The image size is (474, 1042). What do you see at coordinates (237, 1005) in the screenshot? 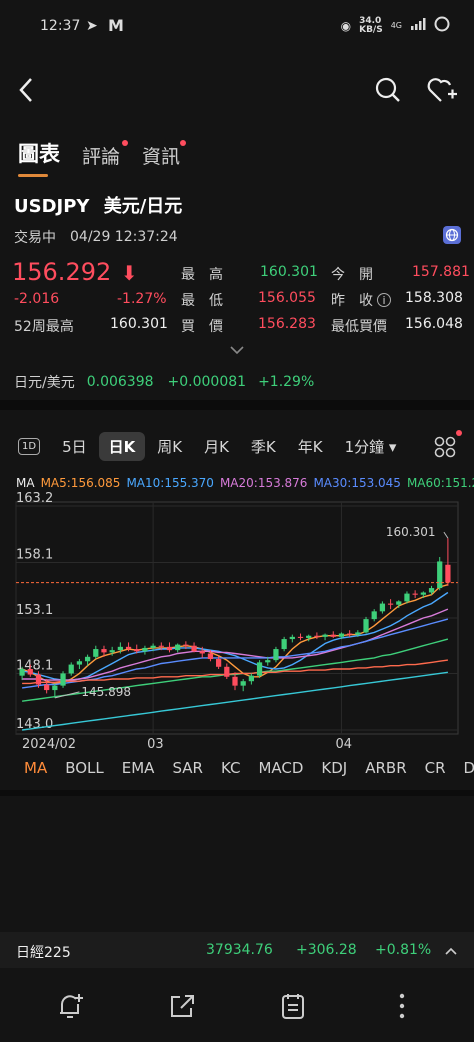
I see `bottom-toolbar` at bounding box center [237, 1005].